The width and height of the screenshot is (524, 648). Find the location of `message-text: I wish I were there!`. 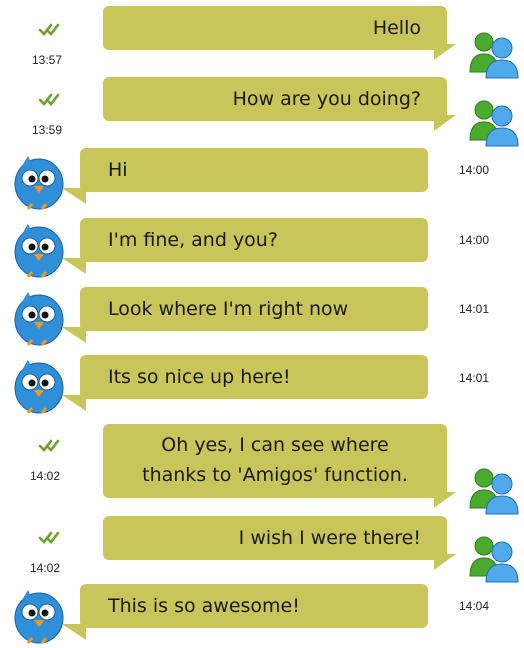

message-text: I wish I were there! is located at coordinates (329, 538).